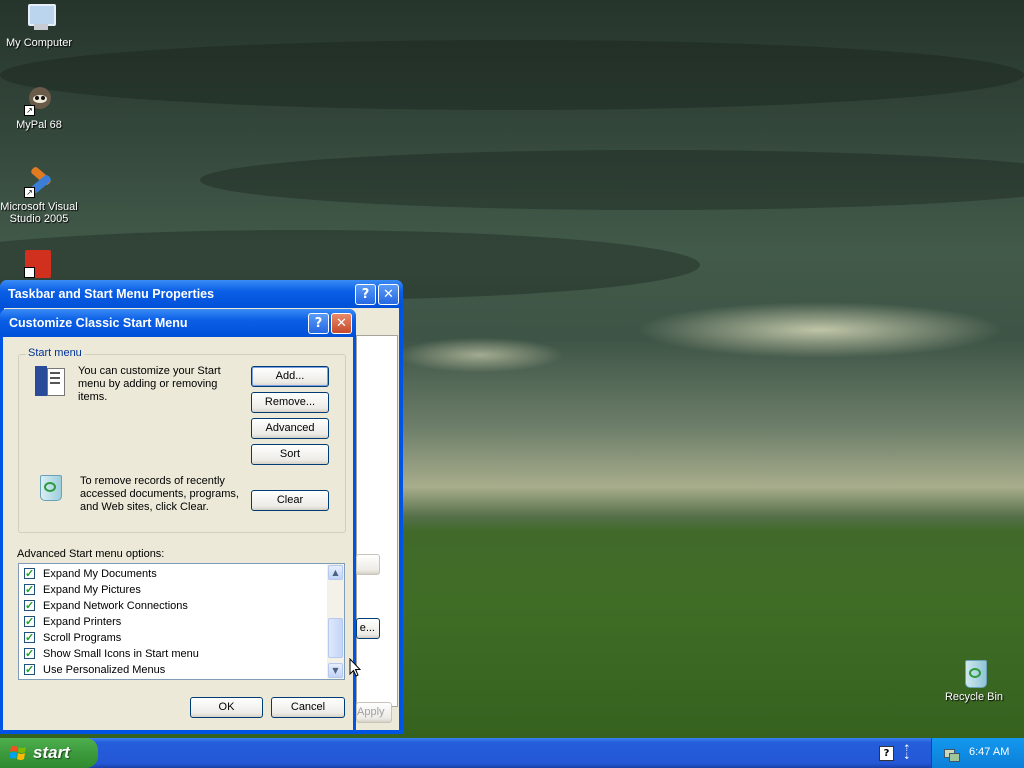  Describe the element at coordinates (148, 384) in the screenshot. I see `intro-text-line: menu by adding or removing` at that location.